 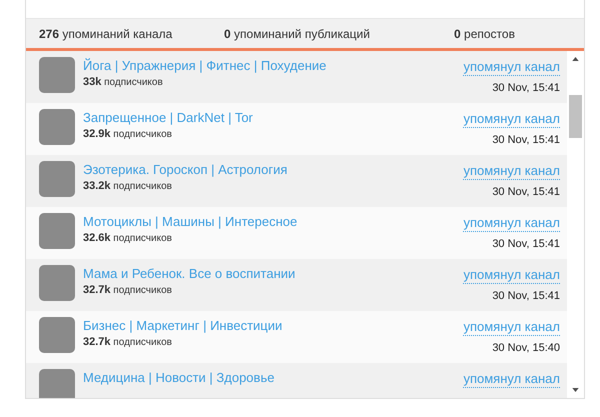 I want to click on channel-link: Запрещенное | DarkNet | Tor, so click(x=168, y=118).